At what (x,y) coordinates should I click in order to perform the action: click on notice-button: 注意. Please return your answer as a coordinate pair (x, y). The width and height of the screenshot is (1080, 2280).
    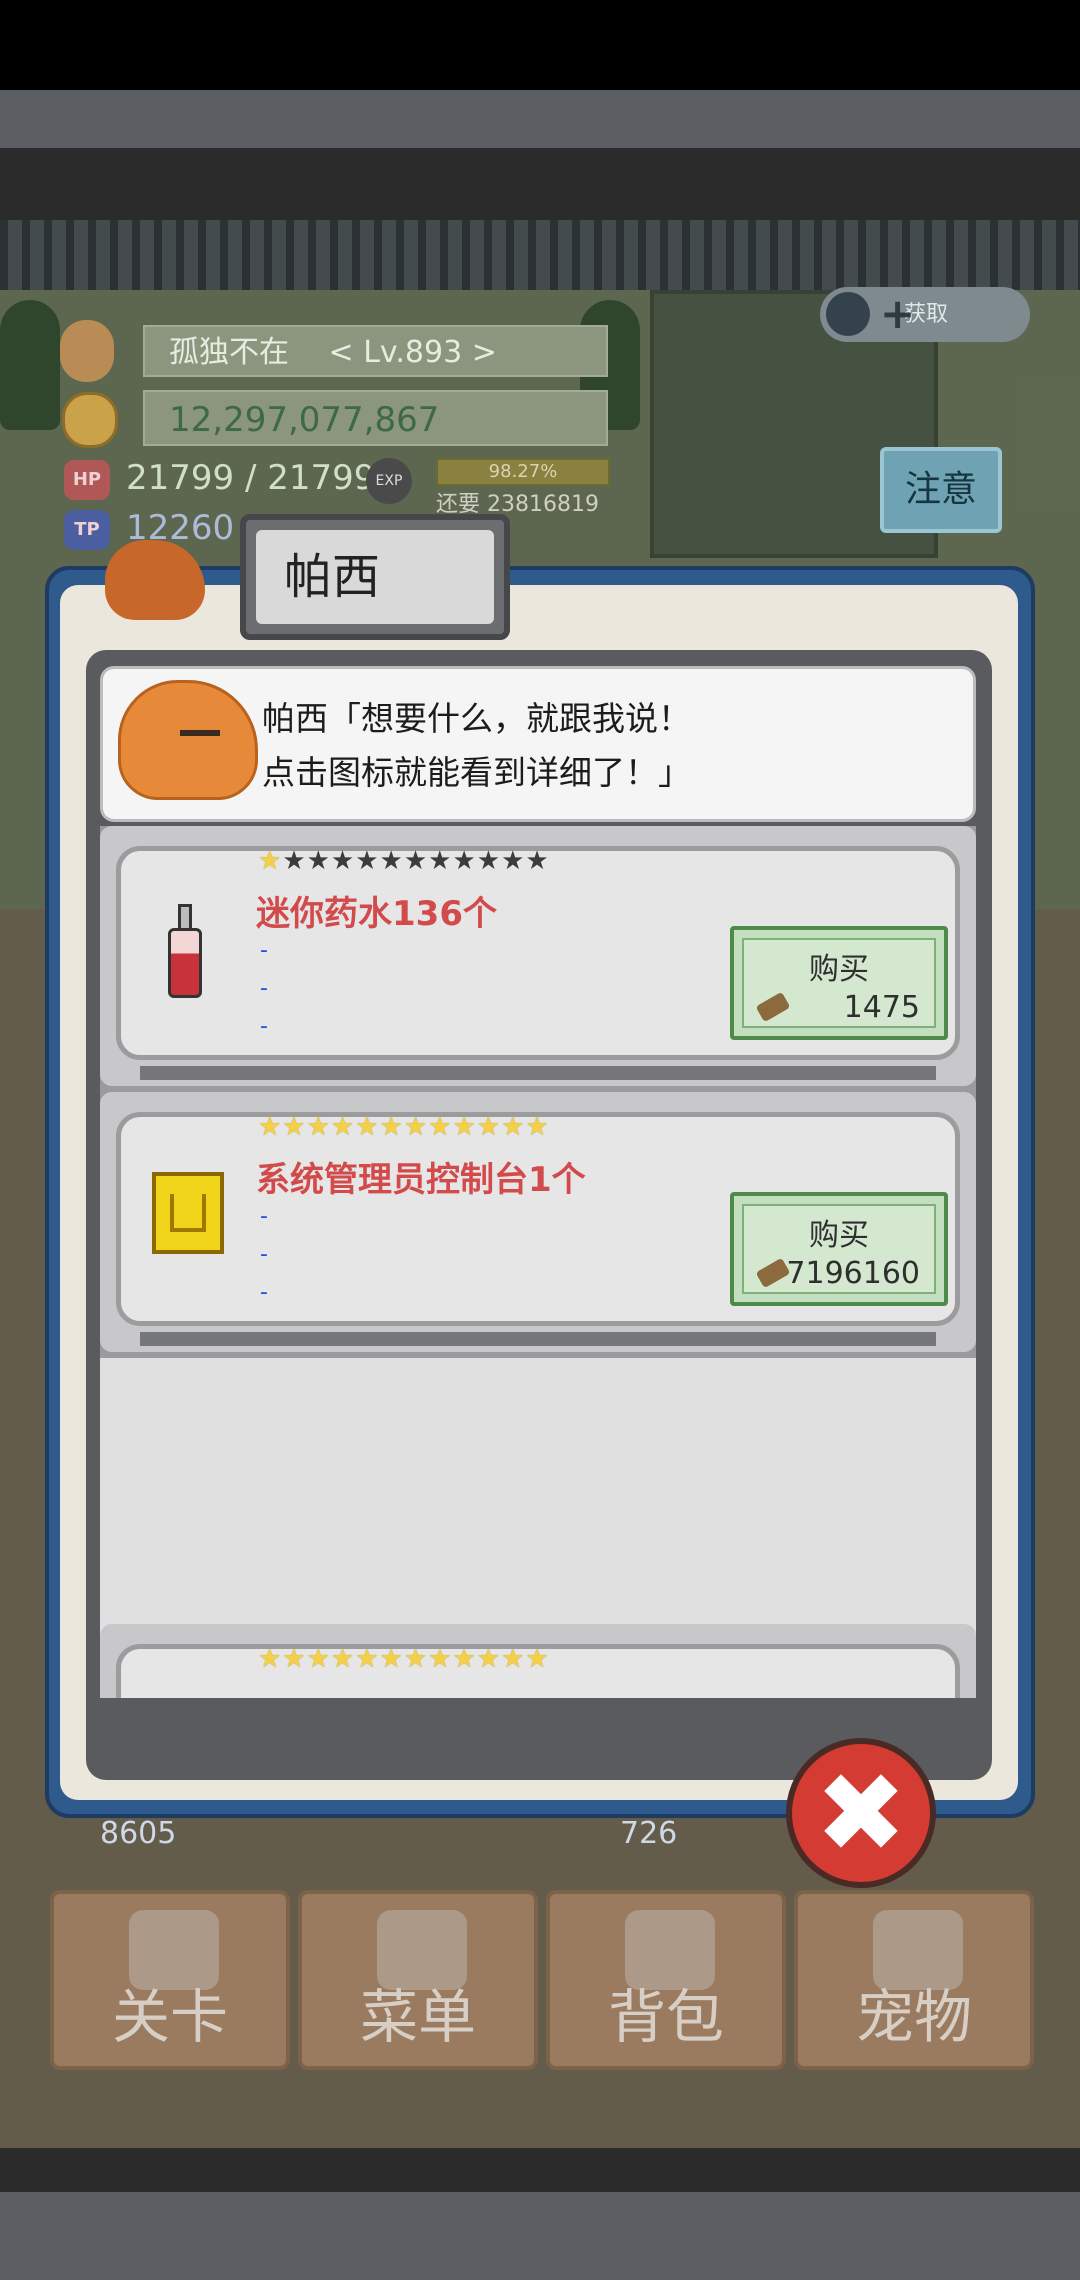
    Looking at the image, I should click on (941, 490).